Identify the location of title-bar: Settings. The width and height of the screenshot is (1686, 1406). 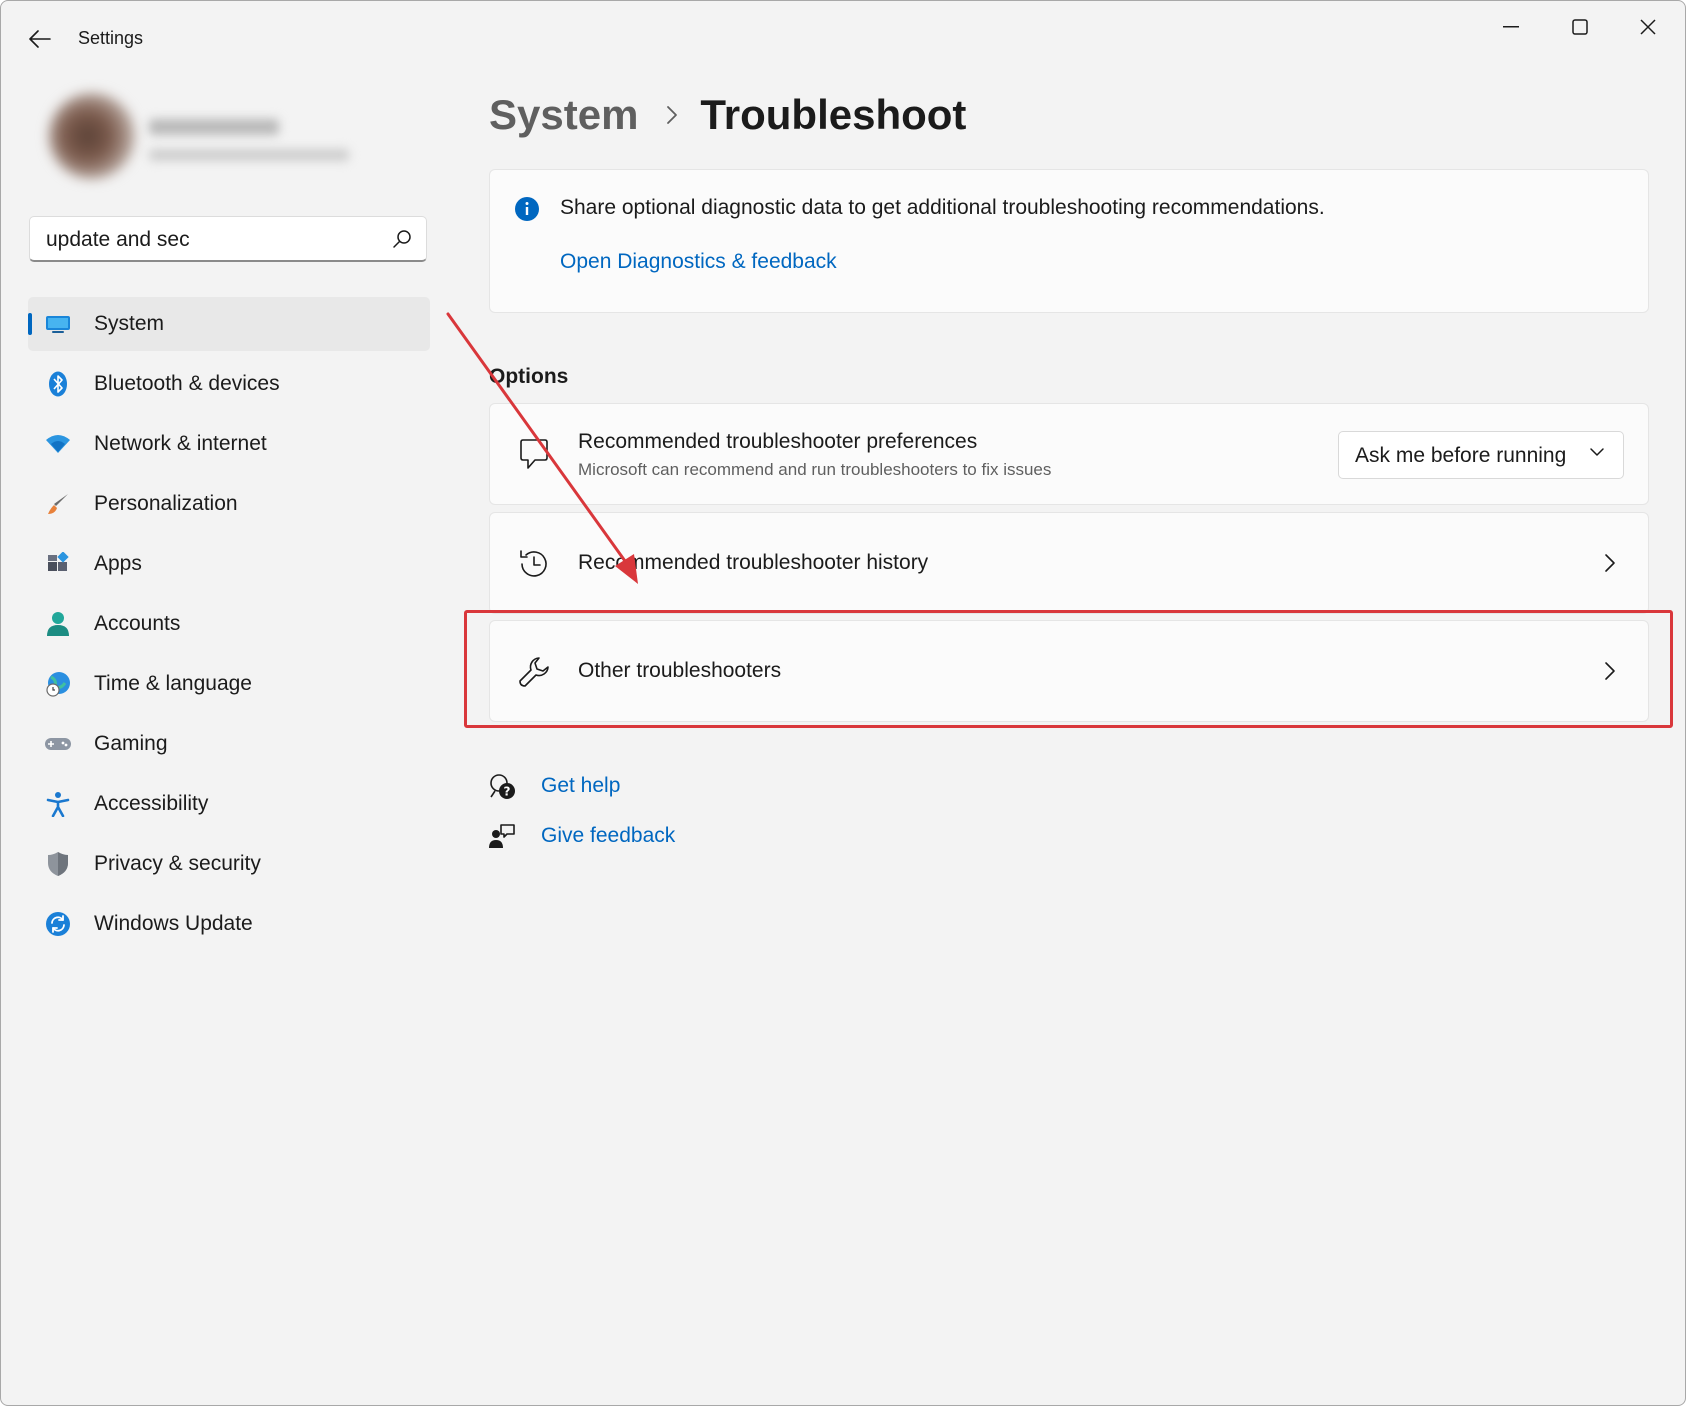
(843, 37).